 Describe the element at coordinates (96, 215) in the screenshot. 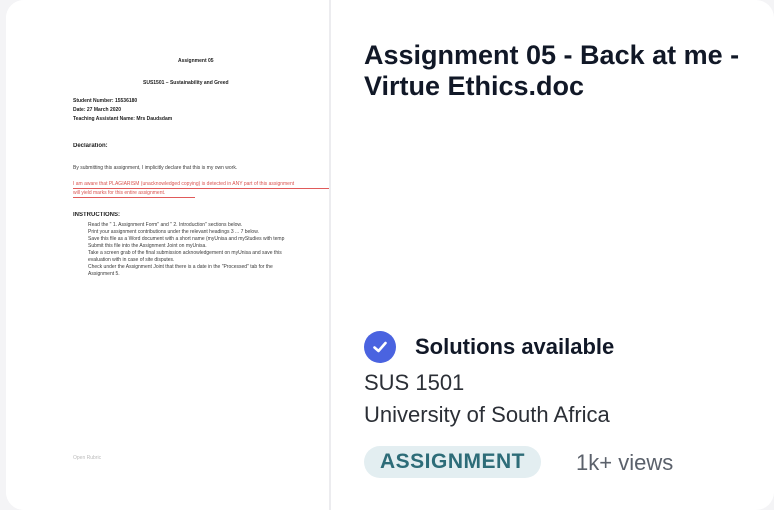

I see `preview-instructions-heading: INSTRUCTIONS:` at that location.